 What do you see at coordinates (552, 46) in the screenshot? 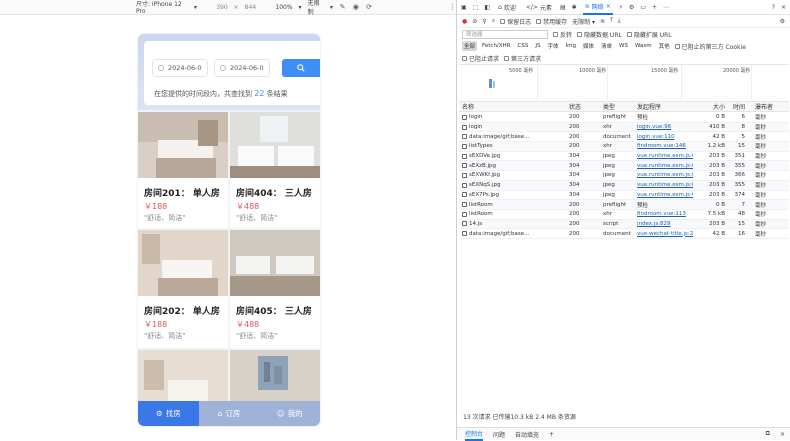
I see `type-chip: 字体` at bounding box center [552, 46].